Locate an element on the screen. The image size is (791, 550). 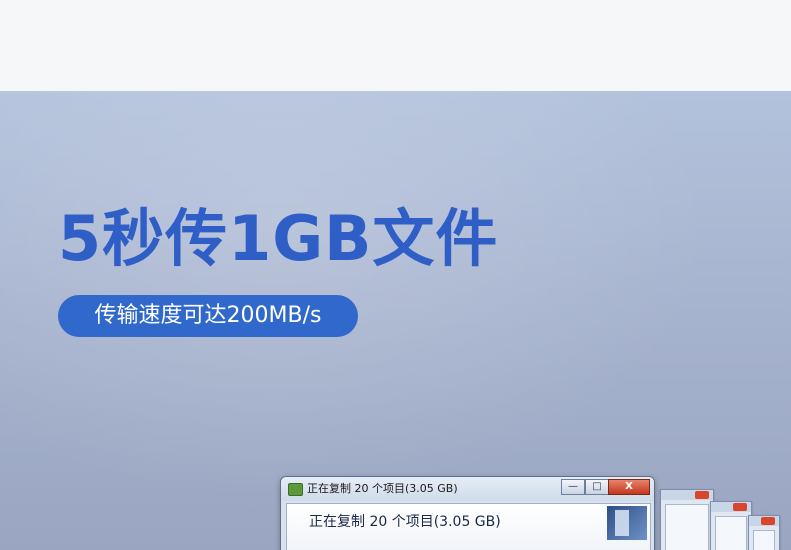
dialog-title: 正在复制 20 个项目(3.05 GB) is located at coordinates (382, 488).